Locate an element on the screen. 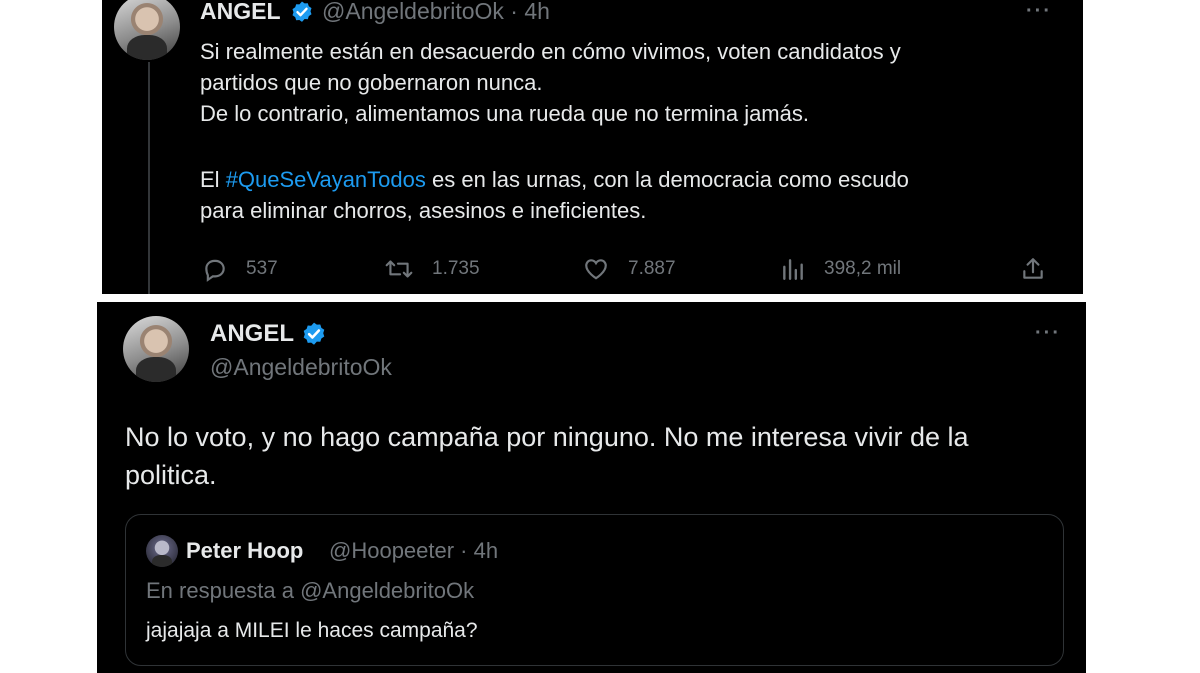 This screenshot has height=673, width=1200. retweet-button: 1.735 is located at coordinates (432, 269).